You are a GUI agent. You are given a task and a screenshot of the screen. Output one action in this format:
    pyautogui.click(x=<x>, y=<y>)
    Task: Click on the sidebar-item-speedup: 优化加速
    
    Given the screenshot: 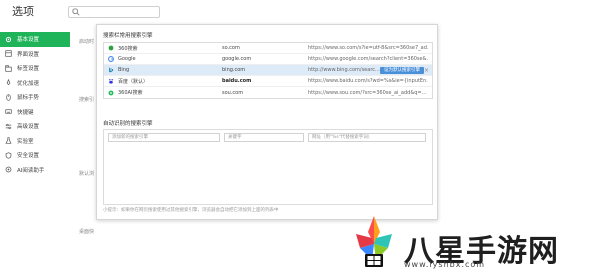 What is the action you would take?
    pyautogui.click(x=35, y=83)
    